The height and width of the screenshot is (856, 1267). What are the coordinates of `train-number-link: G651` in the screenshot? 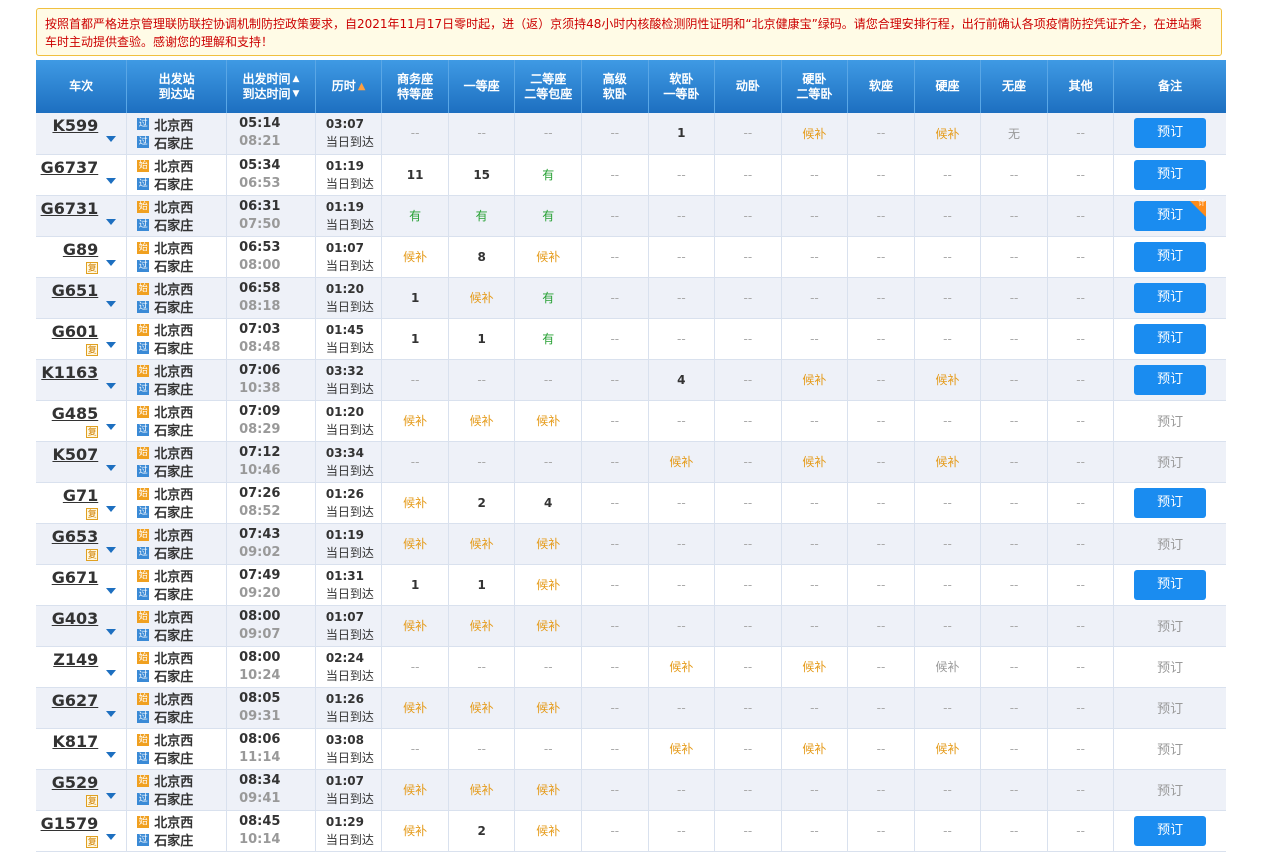 It's located at (75, 290).